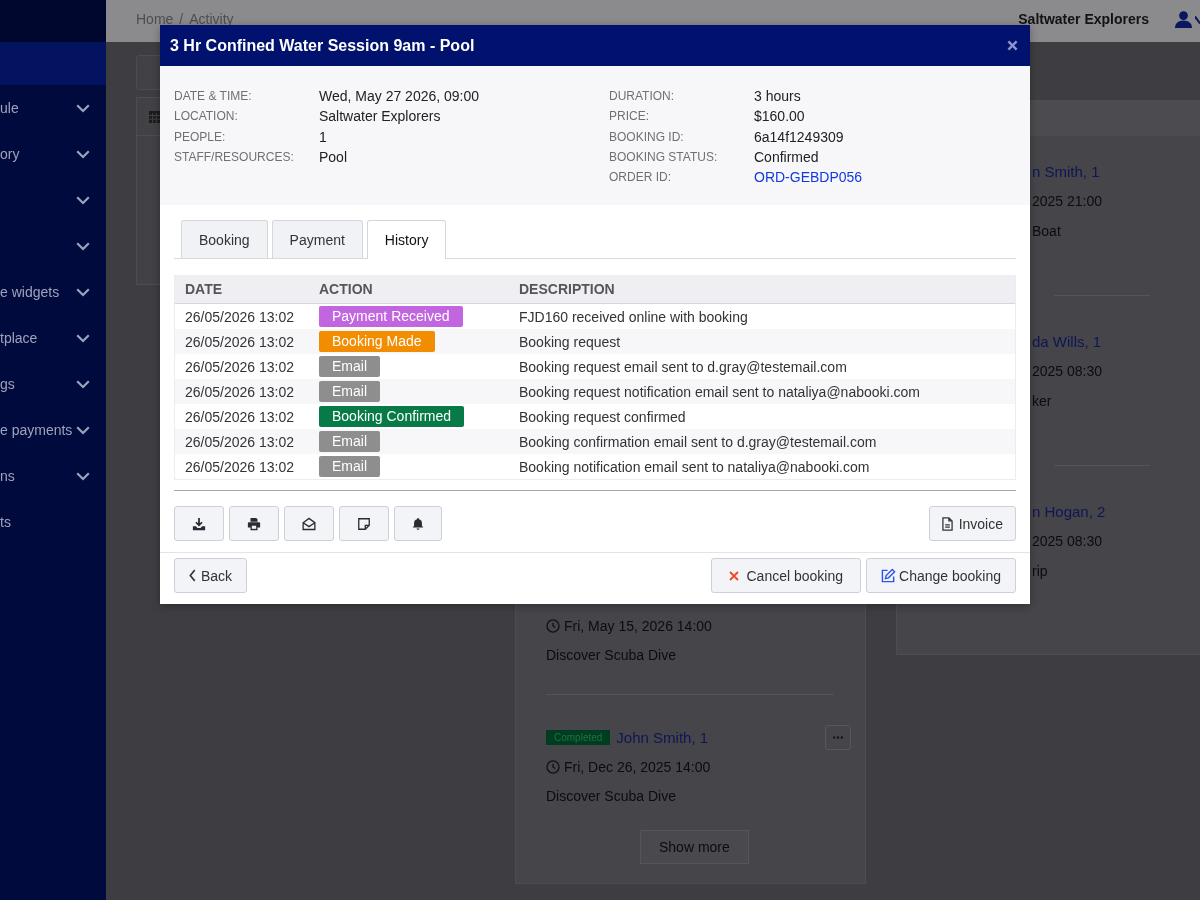 This screenshot has width=1200, height=900. What do you see at coordinates (234, 157) in the screenshot?
I see `detail-label: STAFF/RESOURCES:` at bounding box center [234, 157].